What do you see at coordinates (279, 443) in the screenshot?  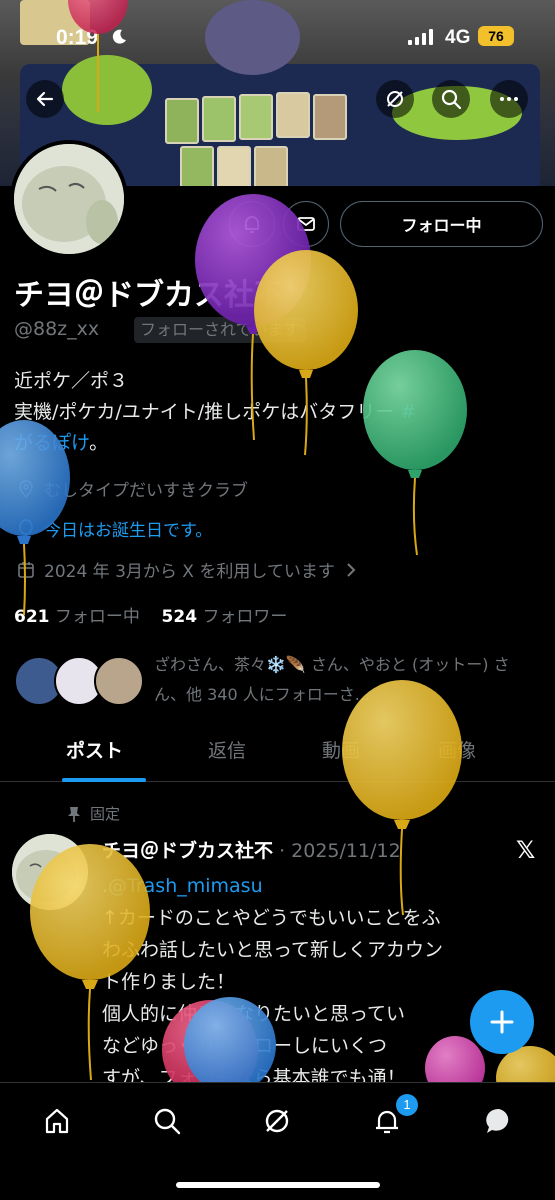 I see `bio-line: がるぽけ。` at bounding box center [279, 443].